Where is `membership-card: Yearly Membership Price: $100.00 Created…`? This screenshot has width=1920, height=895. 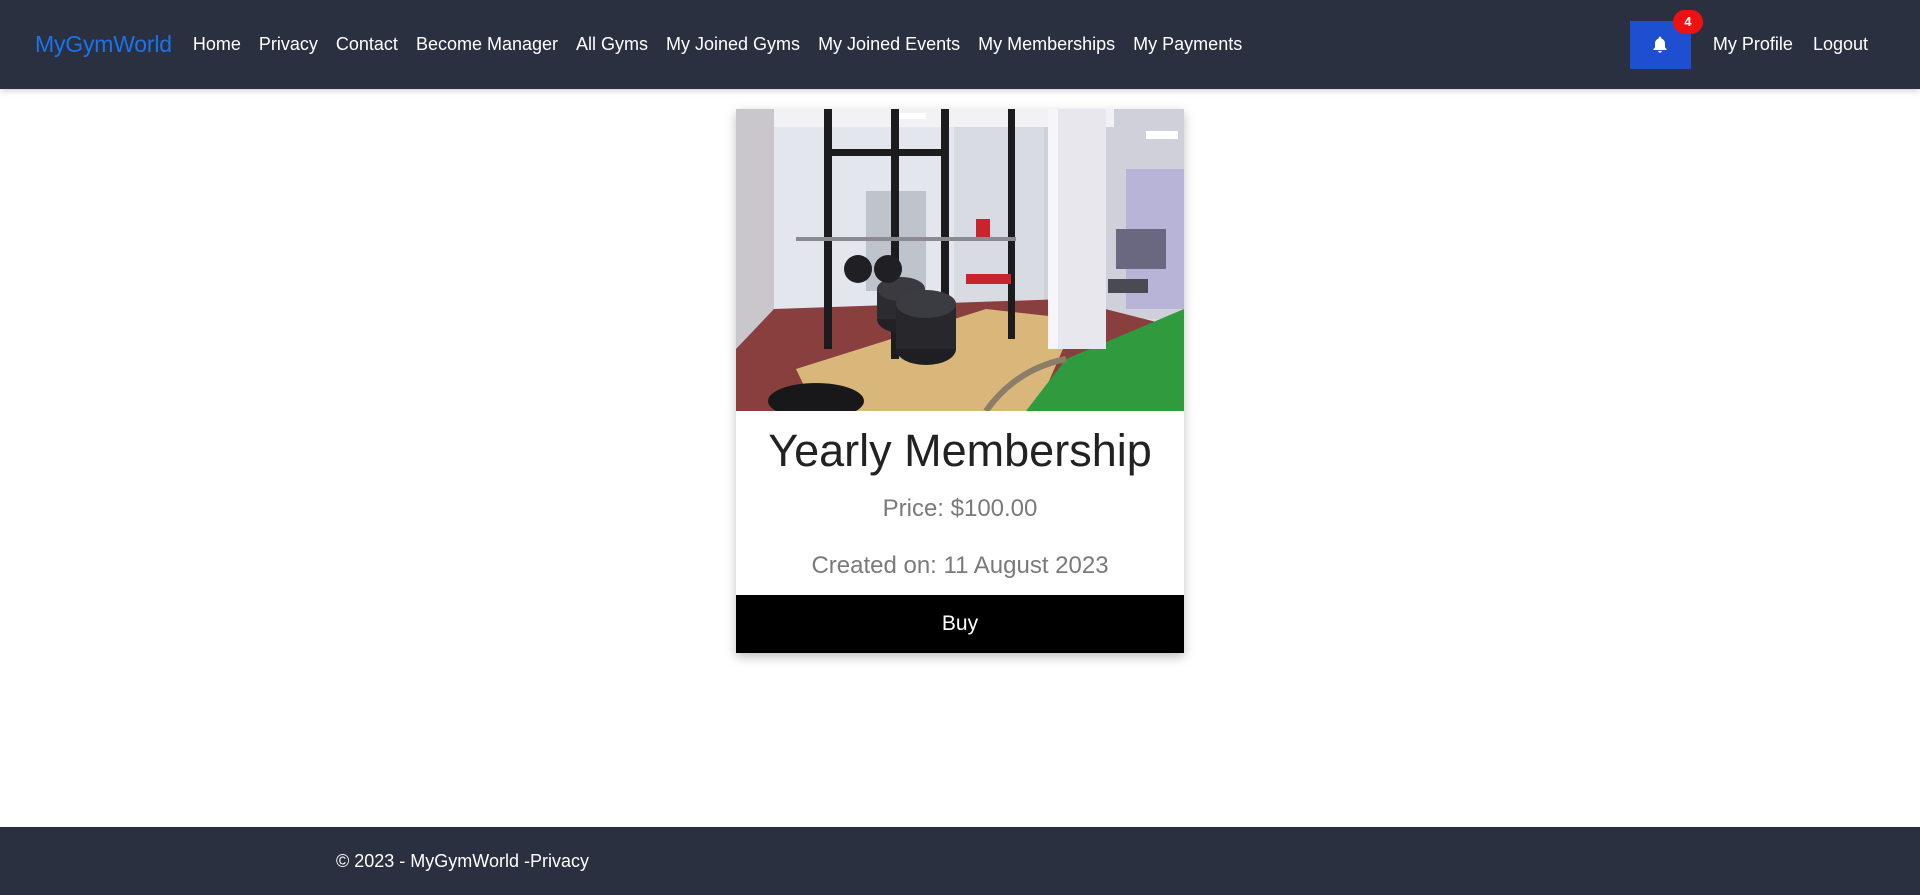 membership-card: Yearly Membership Price: $100.00 Created… is located at coordinates (960, 381).